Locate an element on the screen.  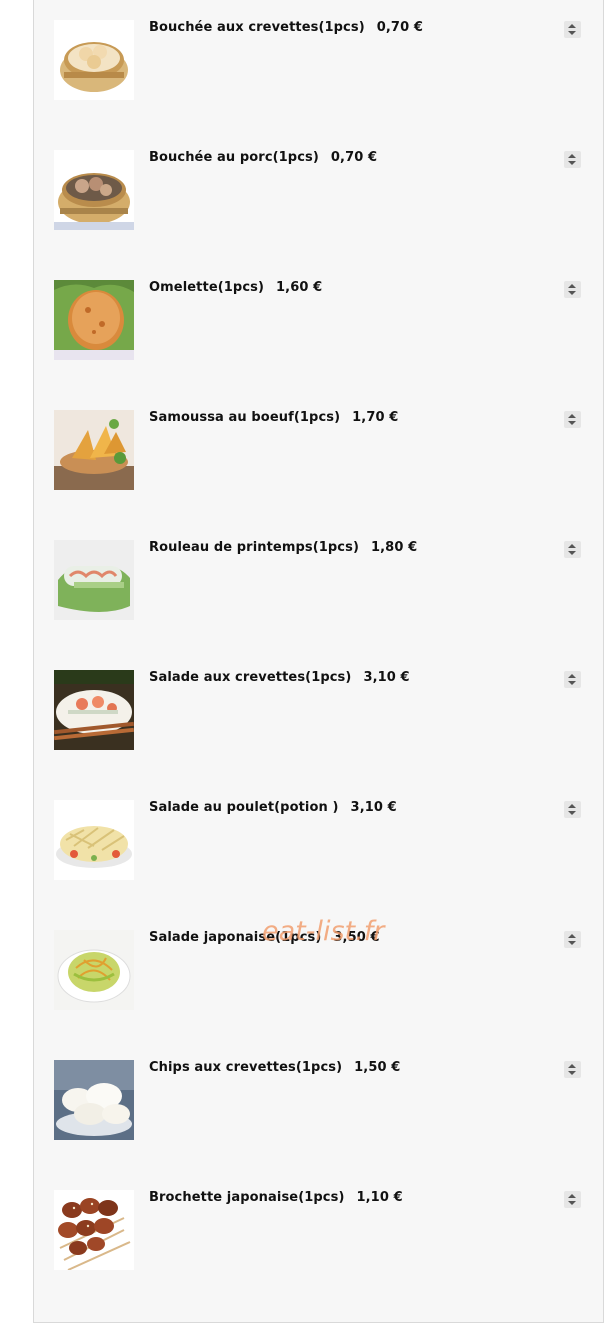
shrimp-dumpling-photo is located at coordinates (94, 60).